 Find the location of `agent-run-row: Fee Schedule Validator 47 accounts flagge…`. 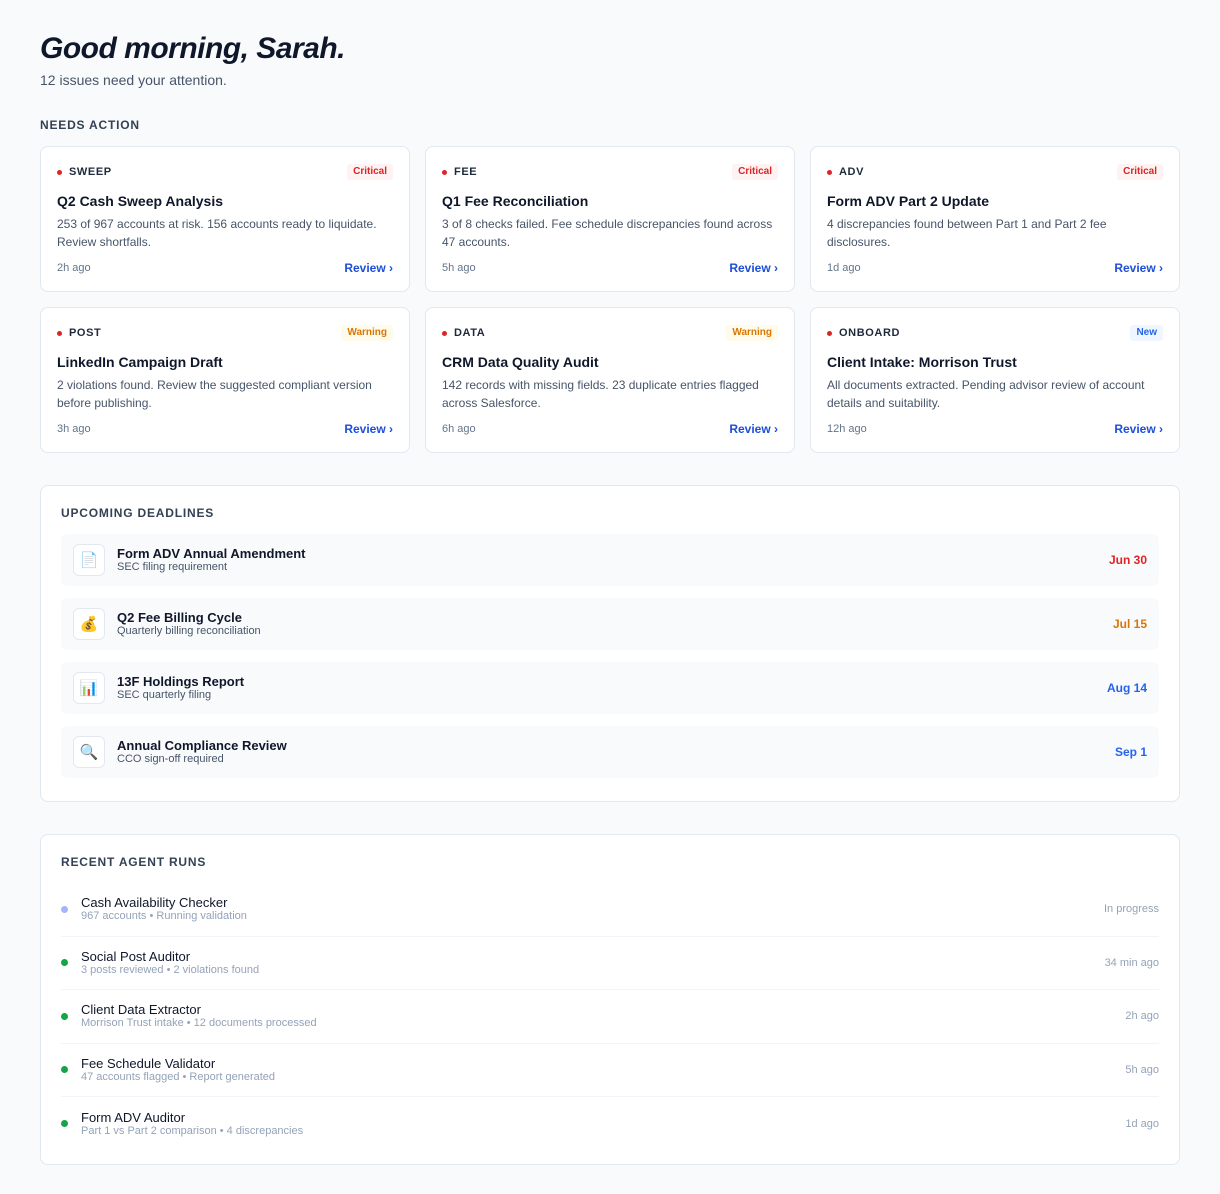

agent-run-row: Fee Schedule Validator 47 accounts flagge… is located at coordinates (610, 1070).